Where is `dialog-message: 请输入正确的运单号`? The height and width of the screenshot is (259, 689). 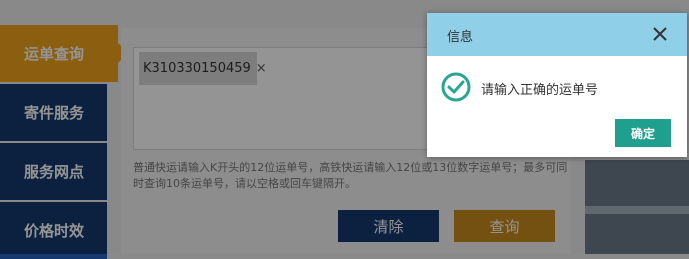
dialog-message: 请输入正确的运单号 is located at coordinates (540, 90).